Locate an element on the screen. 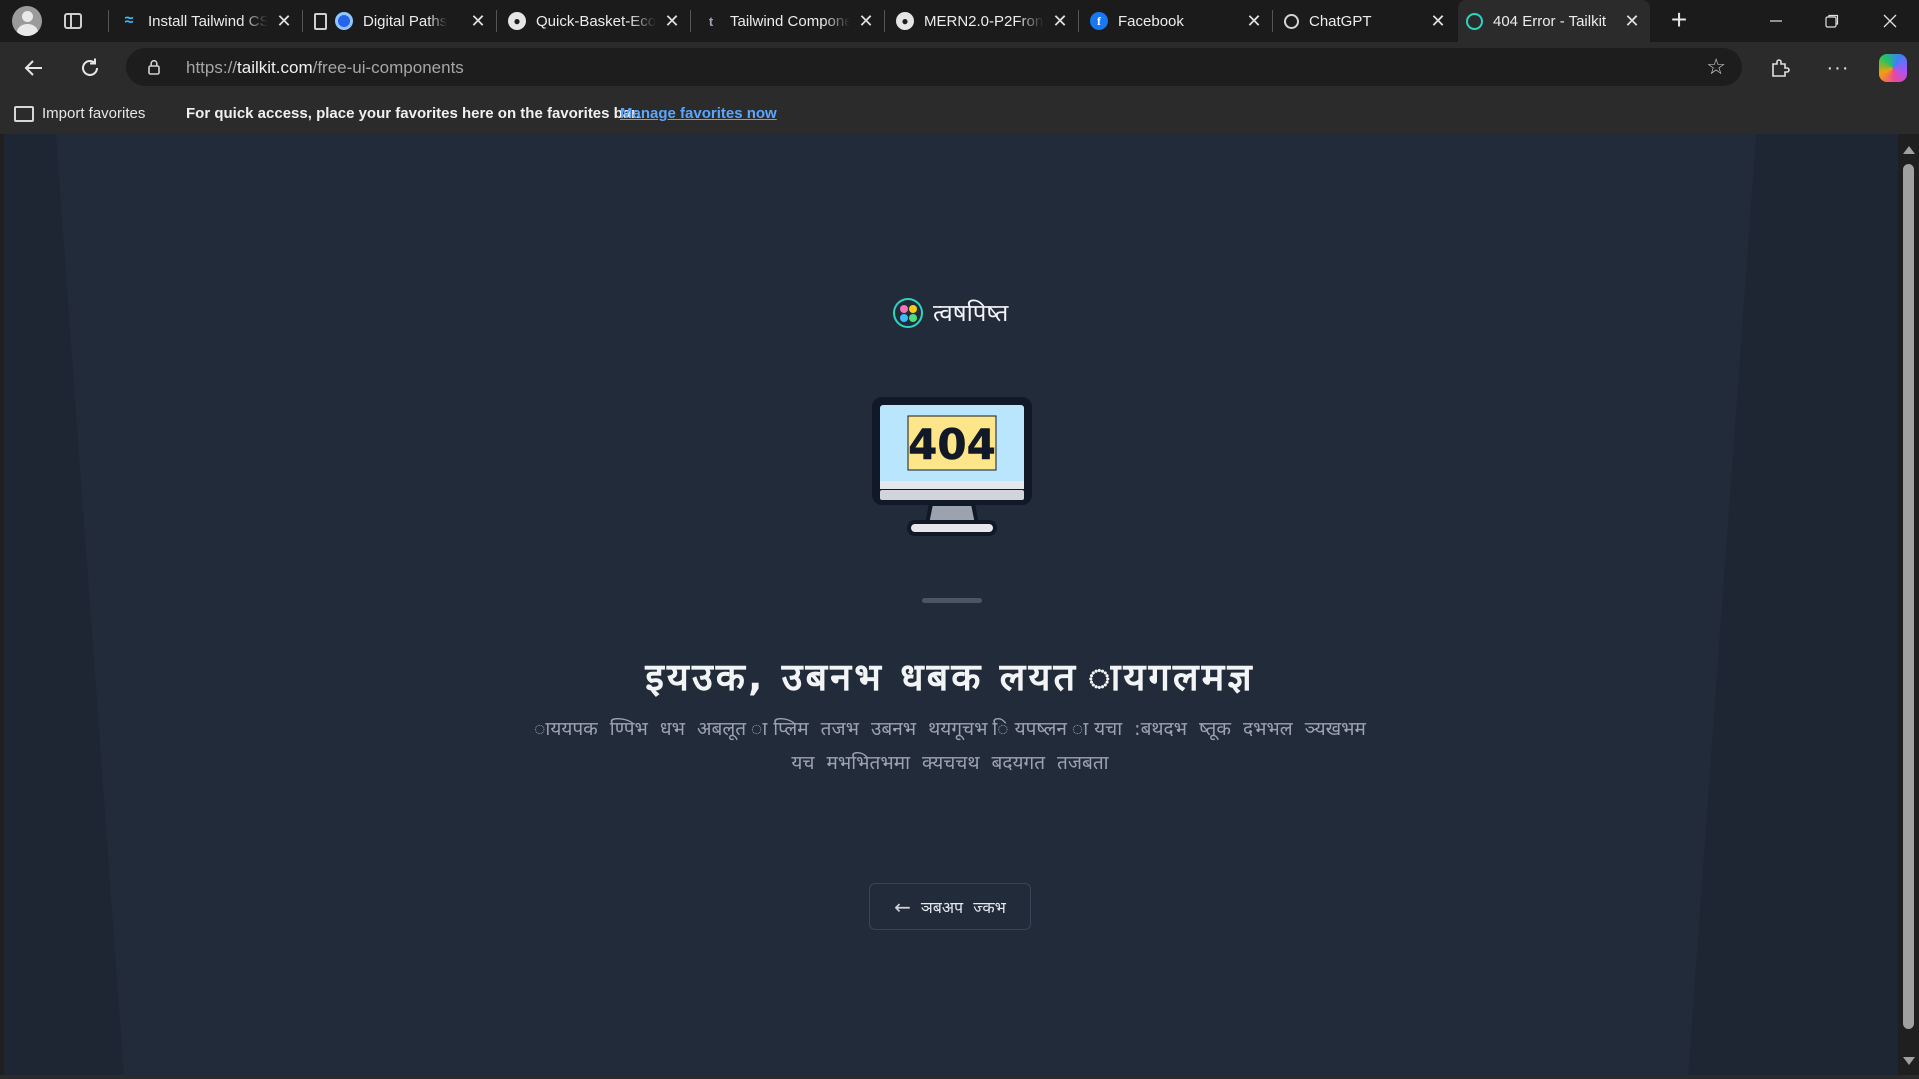 The height and width of the screenshot is (1079, 1919). minimize-icon is located at coordinates (1776, 21).